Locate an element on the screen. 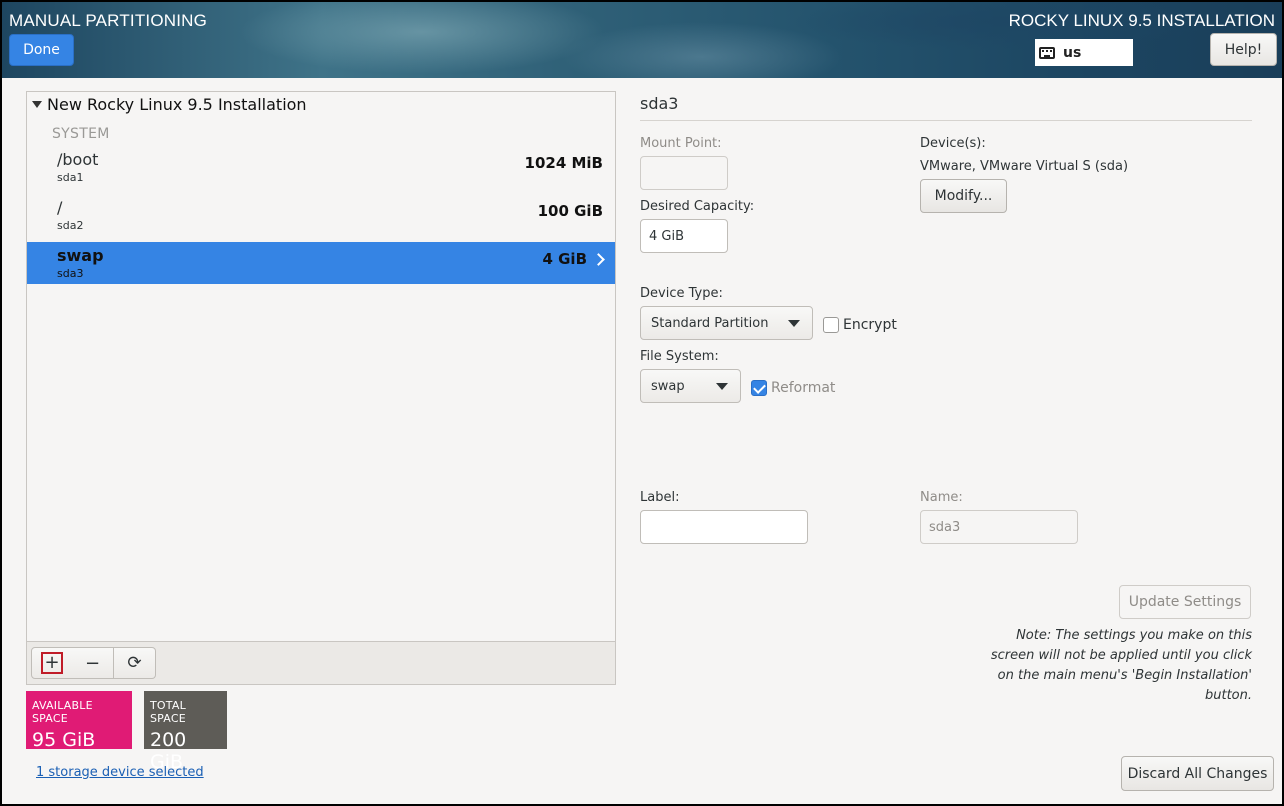 This screenshot has height=806, width=1284. chevron-right-icon is located at coordinates (598, 259).